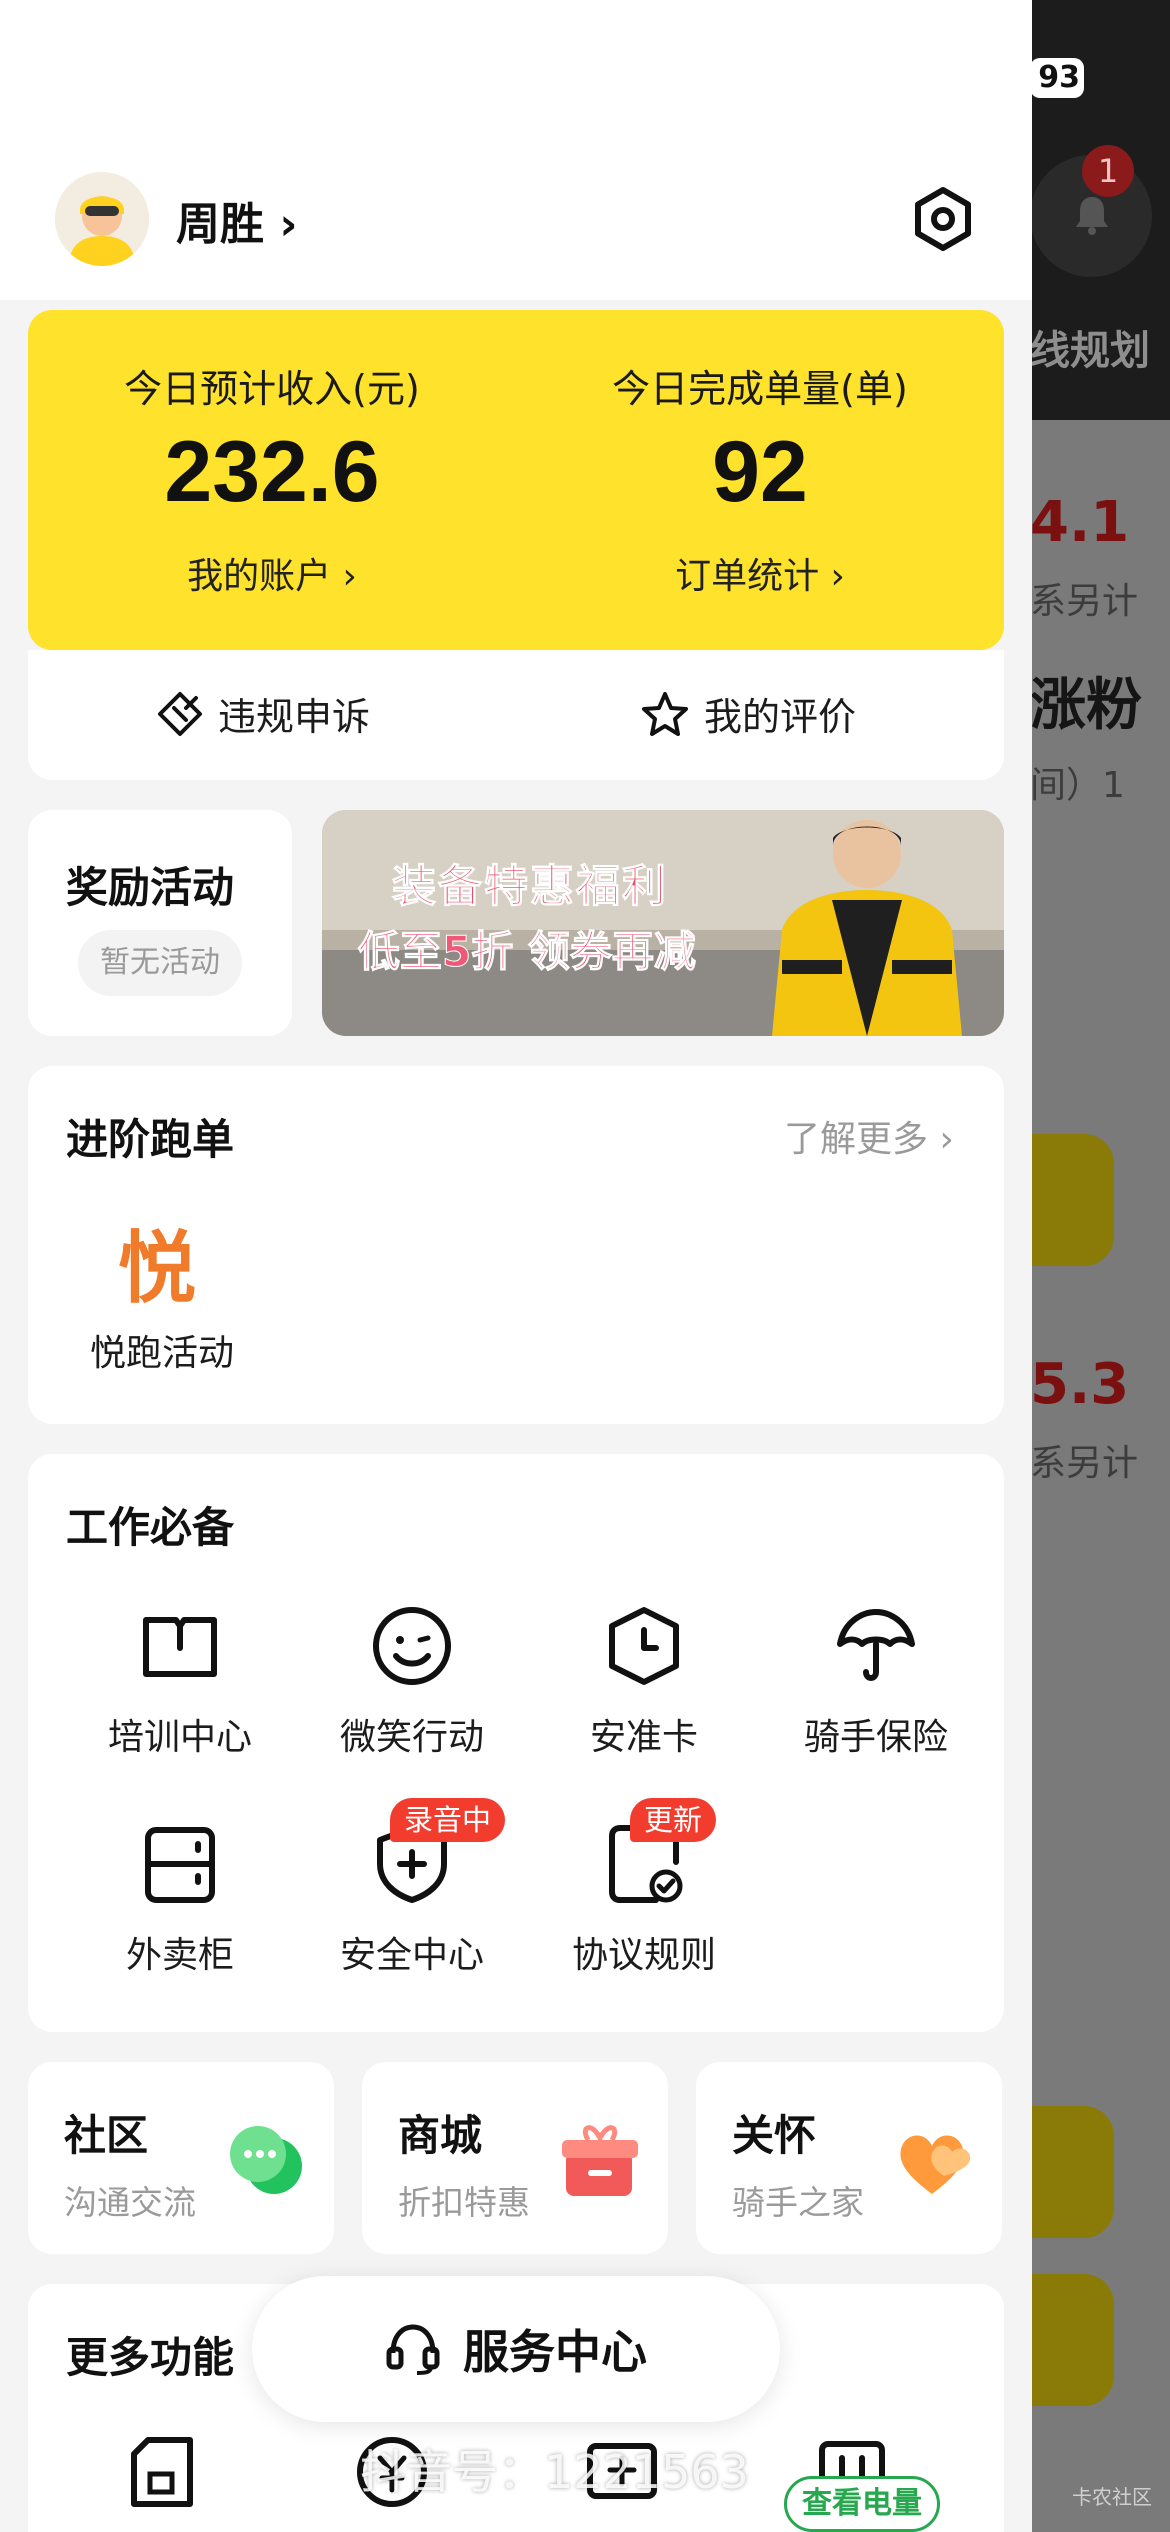 Image resolution: width=1170 pixels, height=2532 pixels. Describe the element at coordinates (179, 1955) in the screenshot. I see `tool-label: 外卖柜` at that location.